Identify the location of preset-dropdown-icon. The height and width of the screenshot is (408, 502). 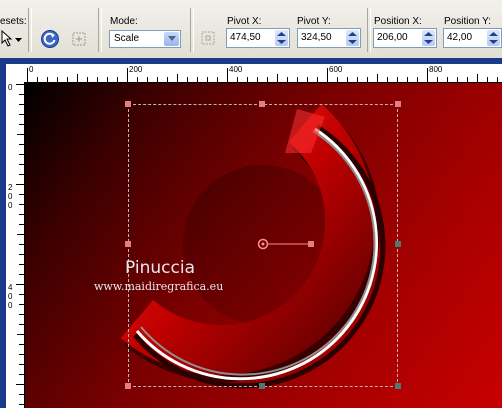
(18, 40).